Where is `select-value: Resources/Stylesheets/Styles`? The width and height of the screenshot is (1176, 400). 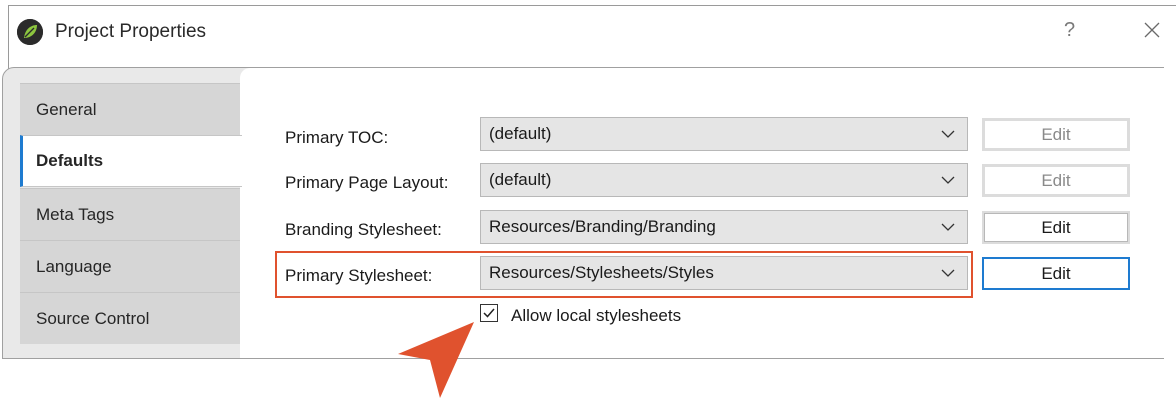
select-value: Resources/Stylesheets/Styles is located at coordinates (601, 272).